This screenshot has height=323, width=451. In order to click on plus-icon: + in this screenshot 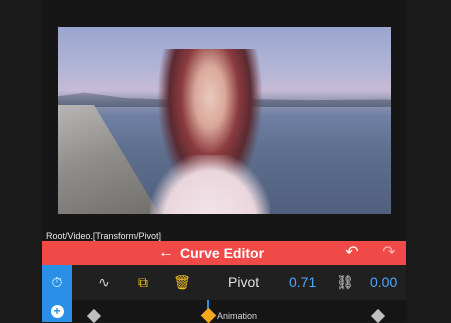, I will do `click(57, 311)`.